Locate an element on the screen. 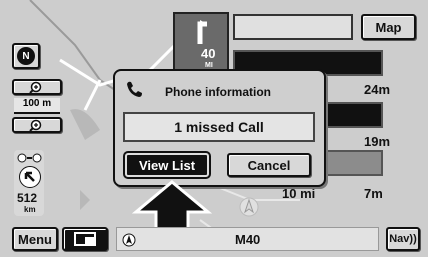  route-row-1-distance: 24m is located at coordinates (377, 89).